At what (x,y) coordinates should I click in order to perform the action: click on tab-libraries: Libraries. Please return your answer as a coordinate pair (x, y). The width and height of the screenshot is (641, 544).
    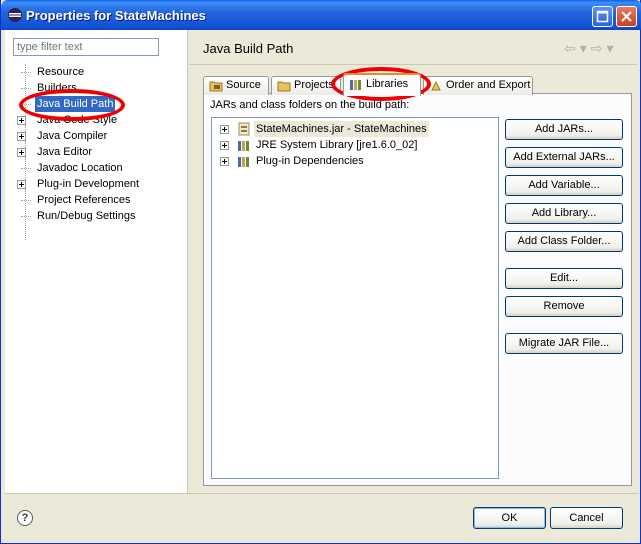
    Looking at the image, I should click on (382, 84).